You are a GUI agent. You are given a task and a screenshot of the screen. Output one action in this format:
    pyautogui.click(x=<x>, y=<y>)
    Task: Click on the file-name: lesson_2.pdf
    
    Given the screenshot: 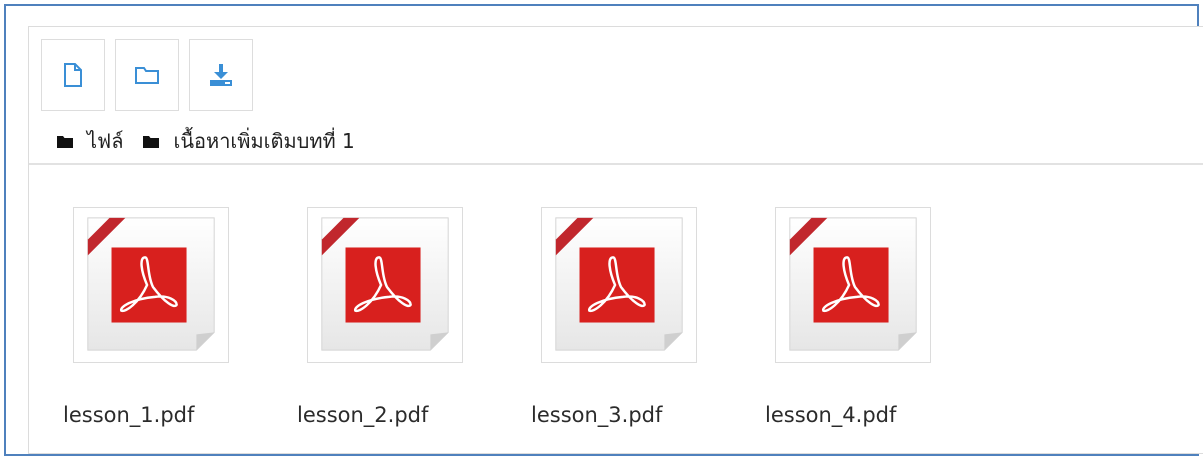 What is the action you would take?
    pyautogui.click(x=363, y=415)
    